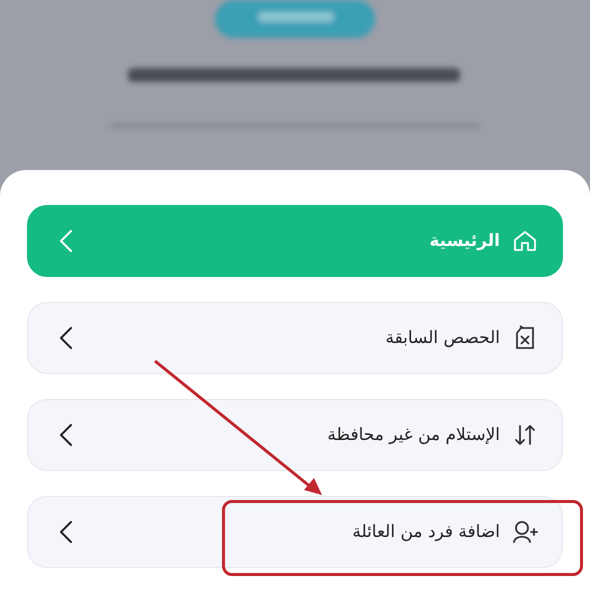 Image resolution: width=590 pixels, height=590 pixels. What do you see at coordinates (525, 241) in the screenshot?
I see `home-icon` at bounding box center [525, 241].